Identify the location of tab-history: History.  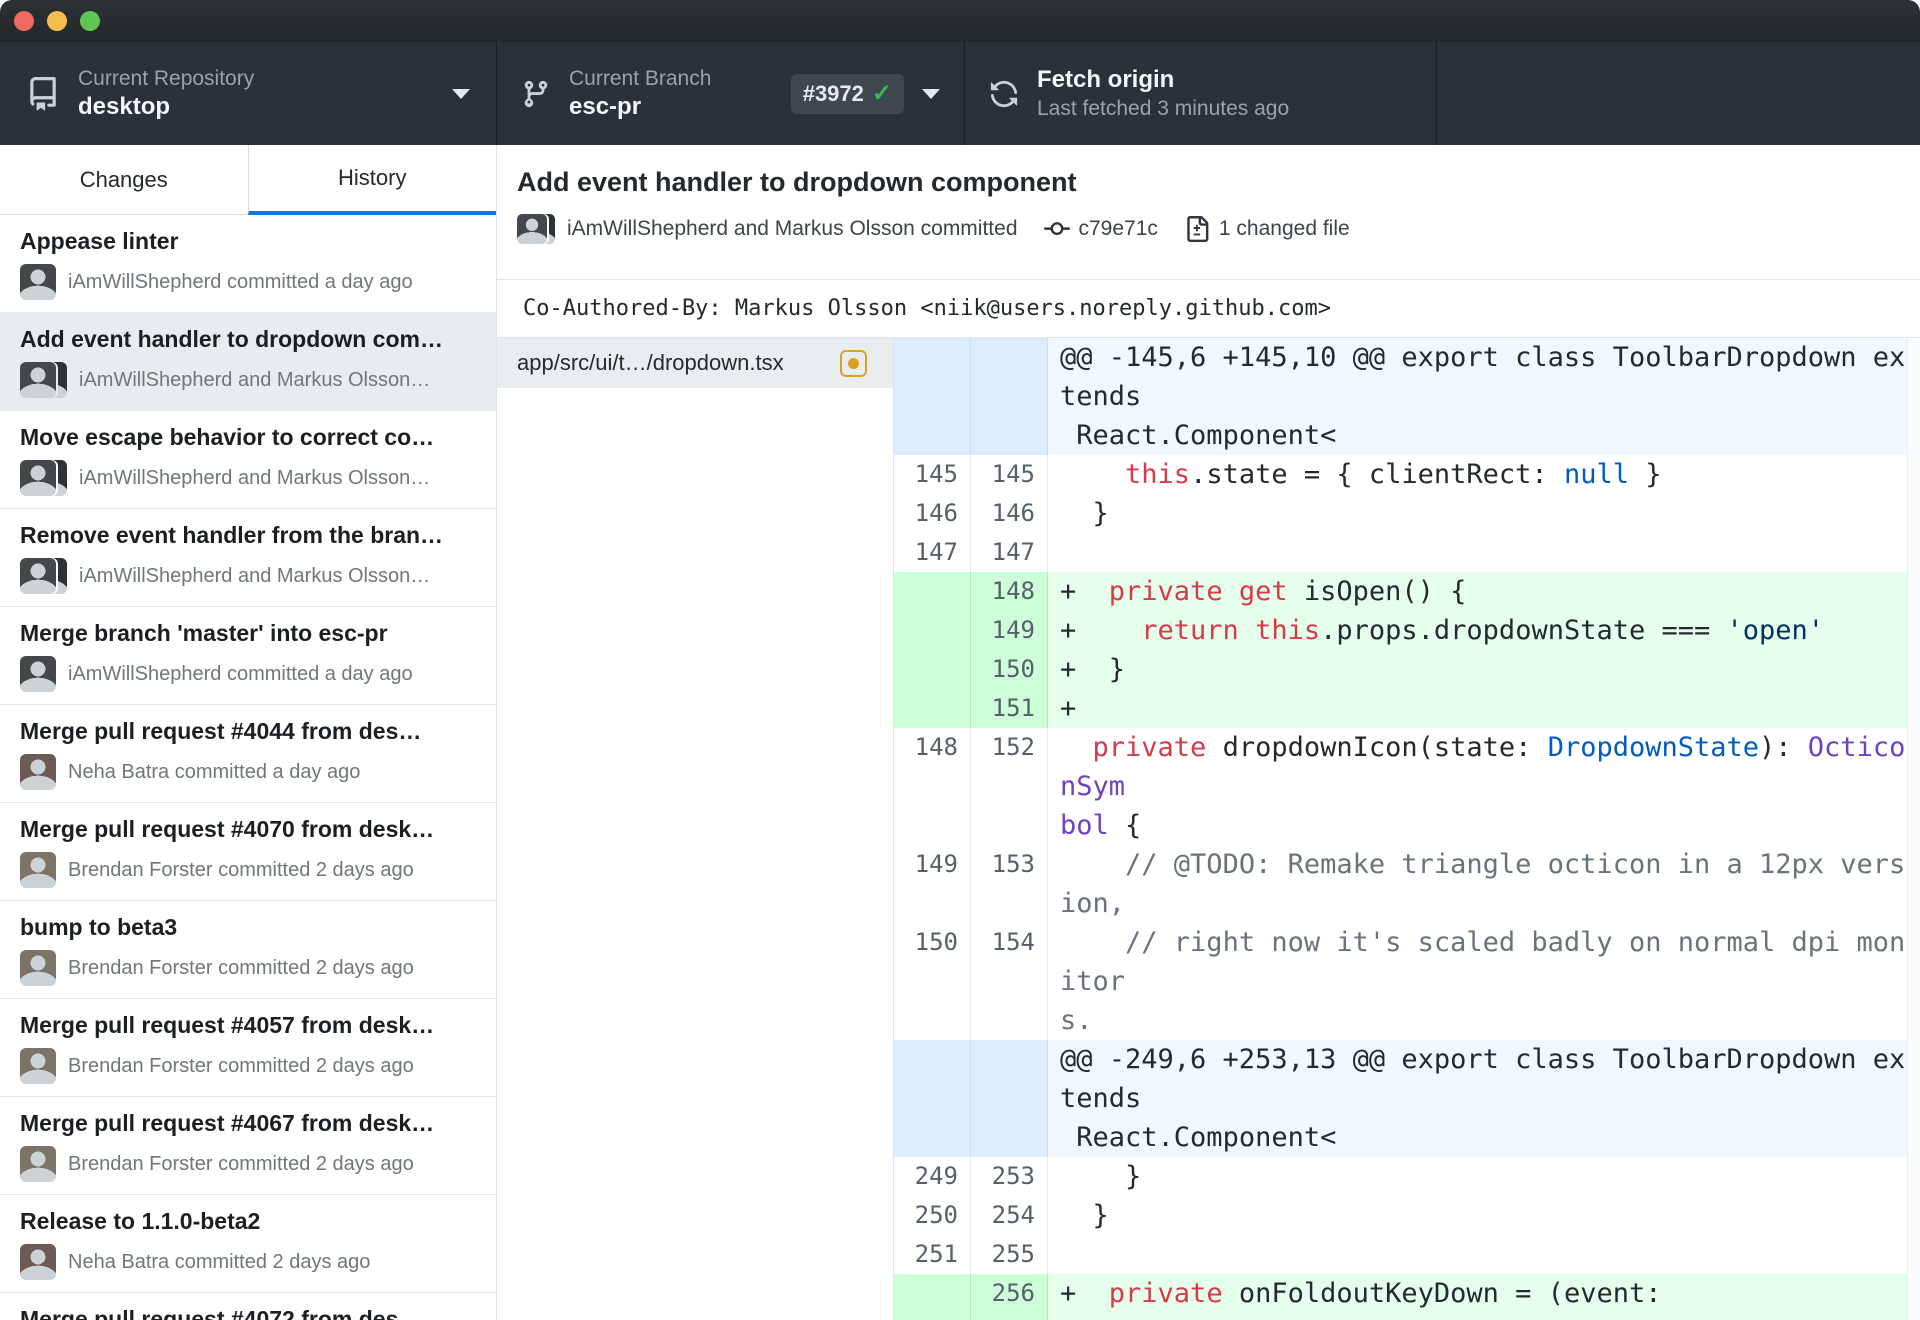
(371, 180).